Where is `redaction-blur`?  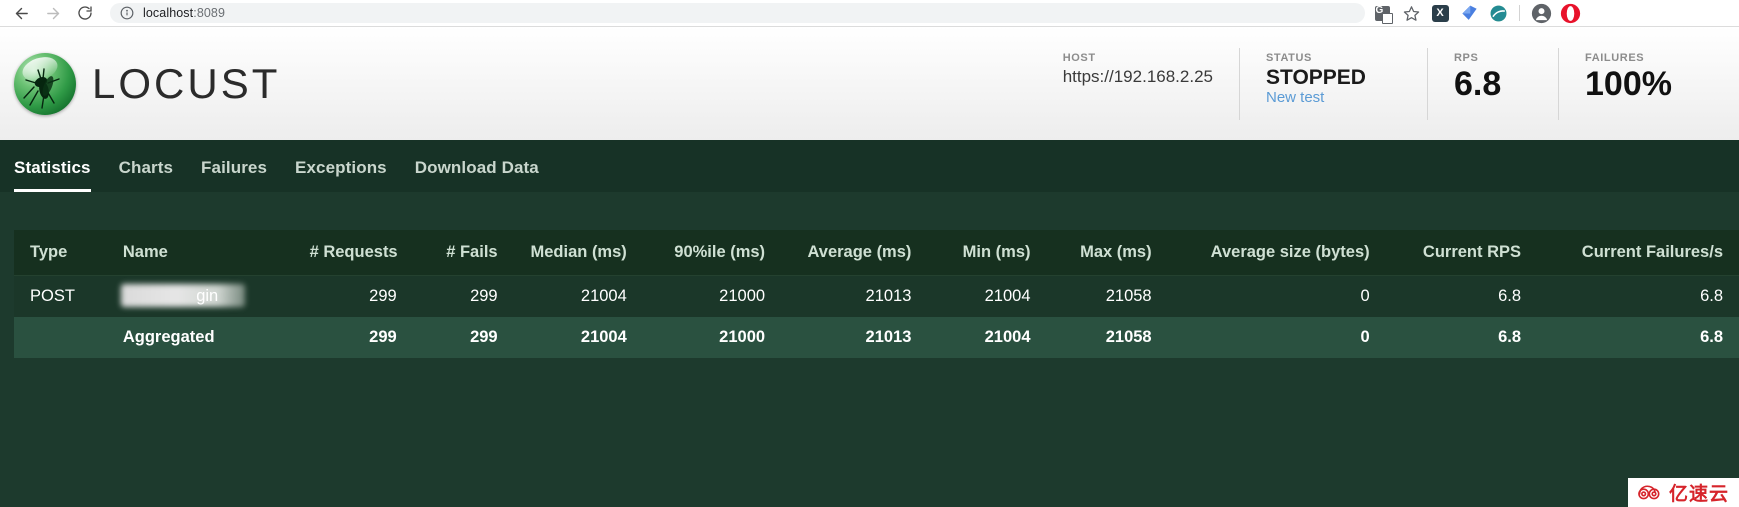 redaction-blur is located at coordinates (182, 295).